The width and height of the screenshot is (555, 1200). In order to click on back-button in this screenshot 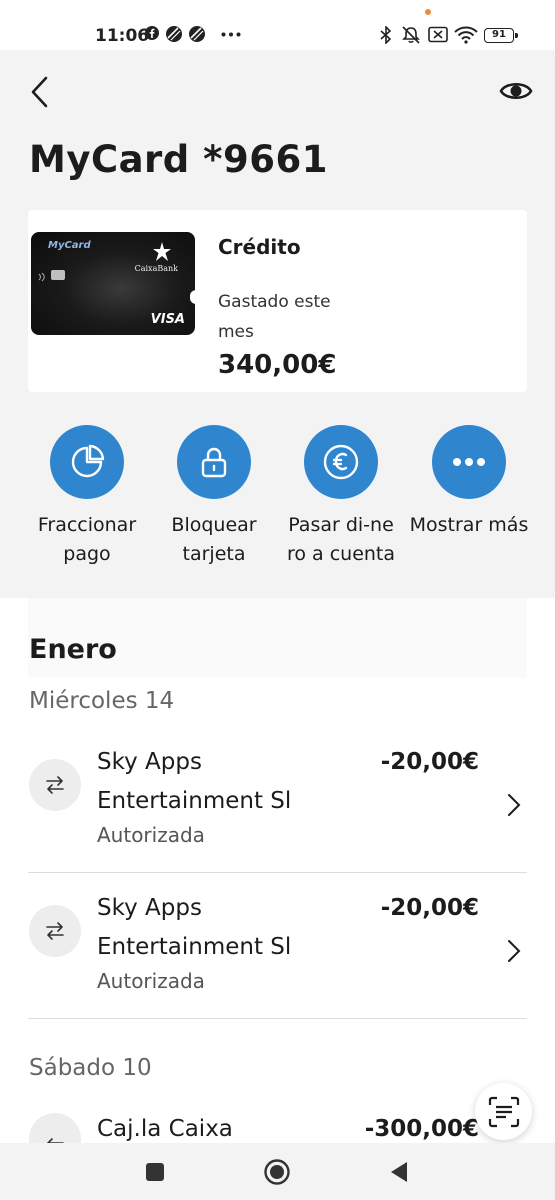, I will do `click(41, 92)`.